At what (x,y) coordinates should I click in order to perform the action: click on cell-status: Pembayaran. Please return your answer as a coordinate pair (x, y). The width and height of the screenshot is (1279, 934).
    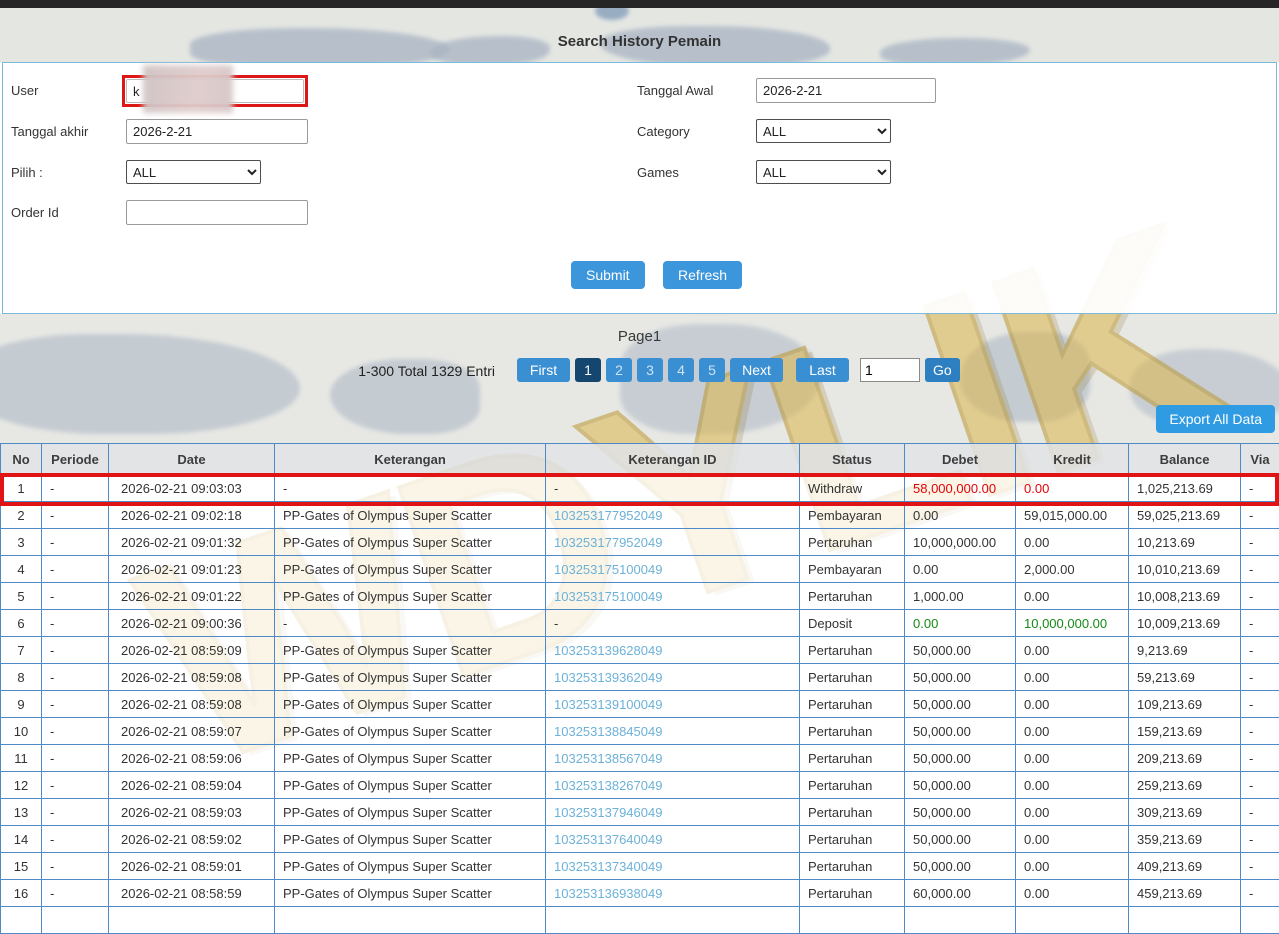
    Looking at the image, I should click on (852, 569).